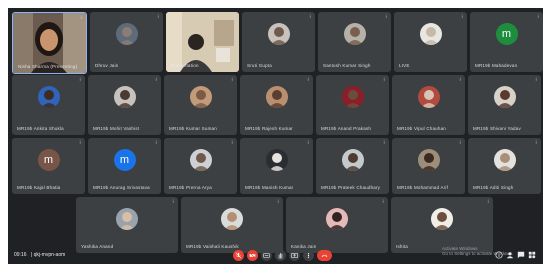  I want to click on participant-tile: ⁝ MR19b Shivani Yadav, so click(504, 105).